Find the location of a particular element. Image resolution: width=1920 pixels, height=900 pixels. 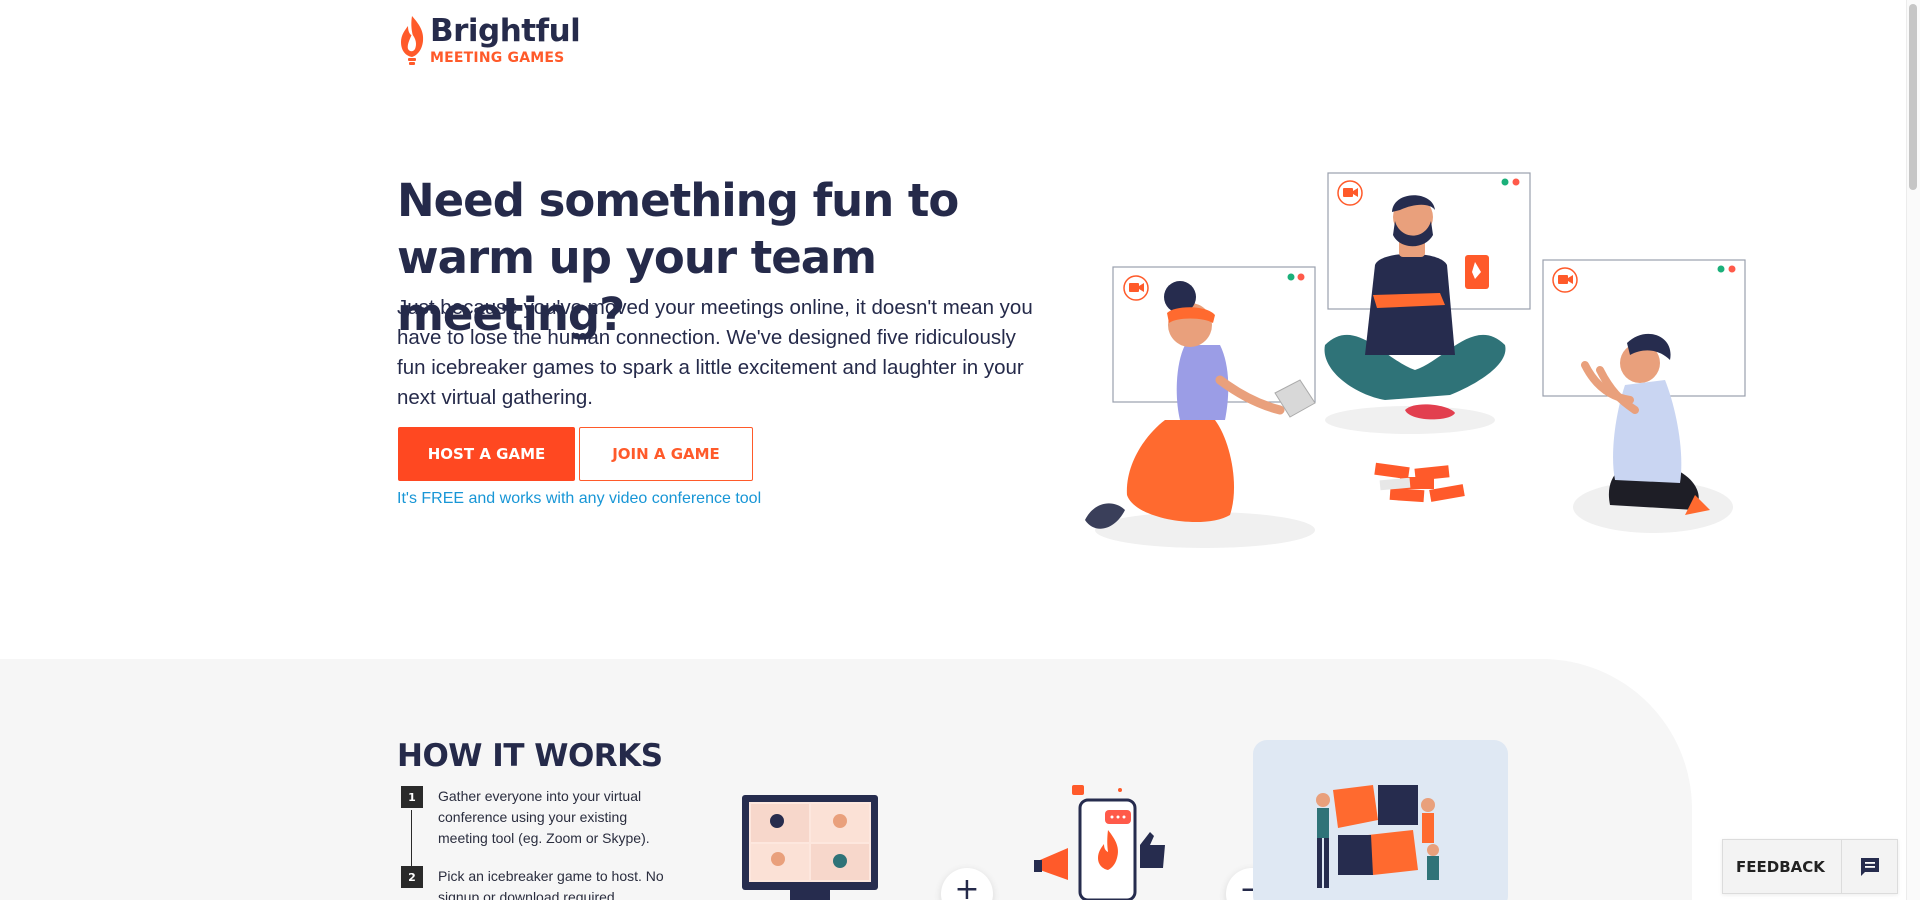

brand-subtitle: MEETING GAMES is located at coordinates (497, 57).